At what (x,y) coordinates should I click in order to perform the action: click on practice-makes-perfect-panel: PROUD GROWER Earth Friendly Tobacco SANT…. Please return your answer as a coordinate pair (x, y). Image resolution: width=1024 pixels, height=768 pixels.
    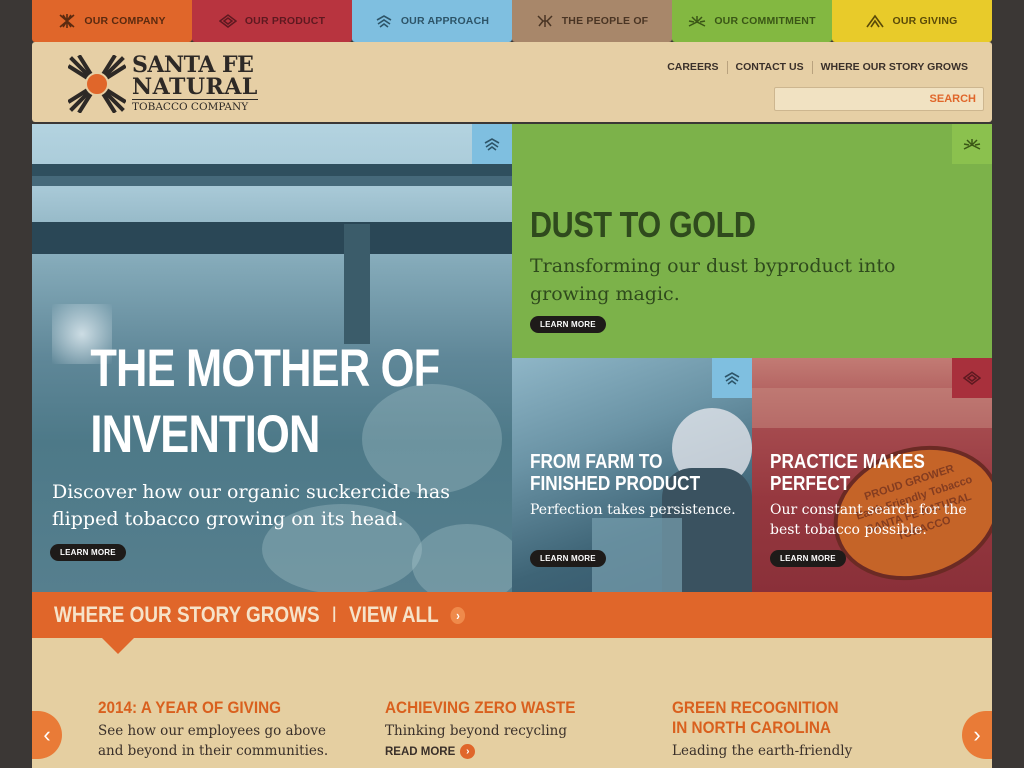
    Looking at the image, I should click on (872, 475).